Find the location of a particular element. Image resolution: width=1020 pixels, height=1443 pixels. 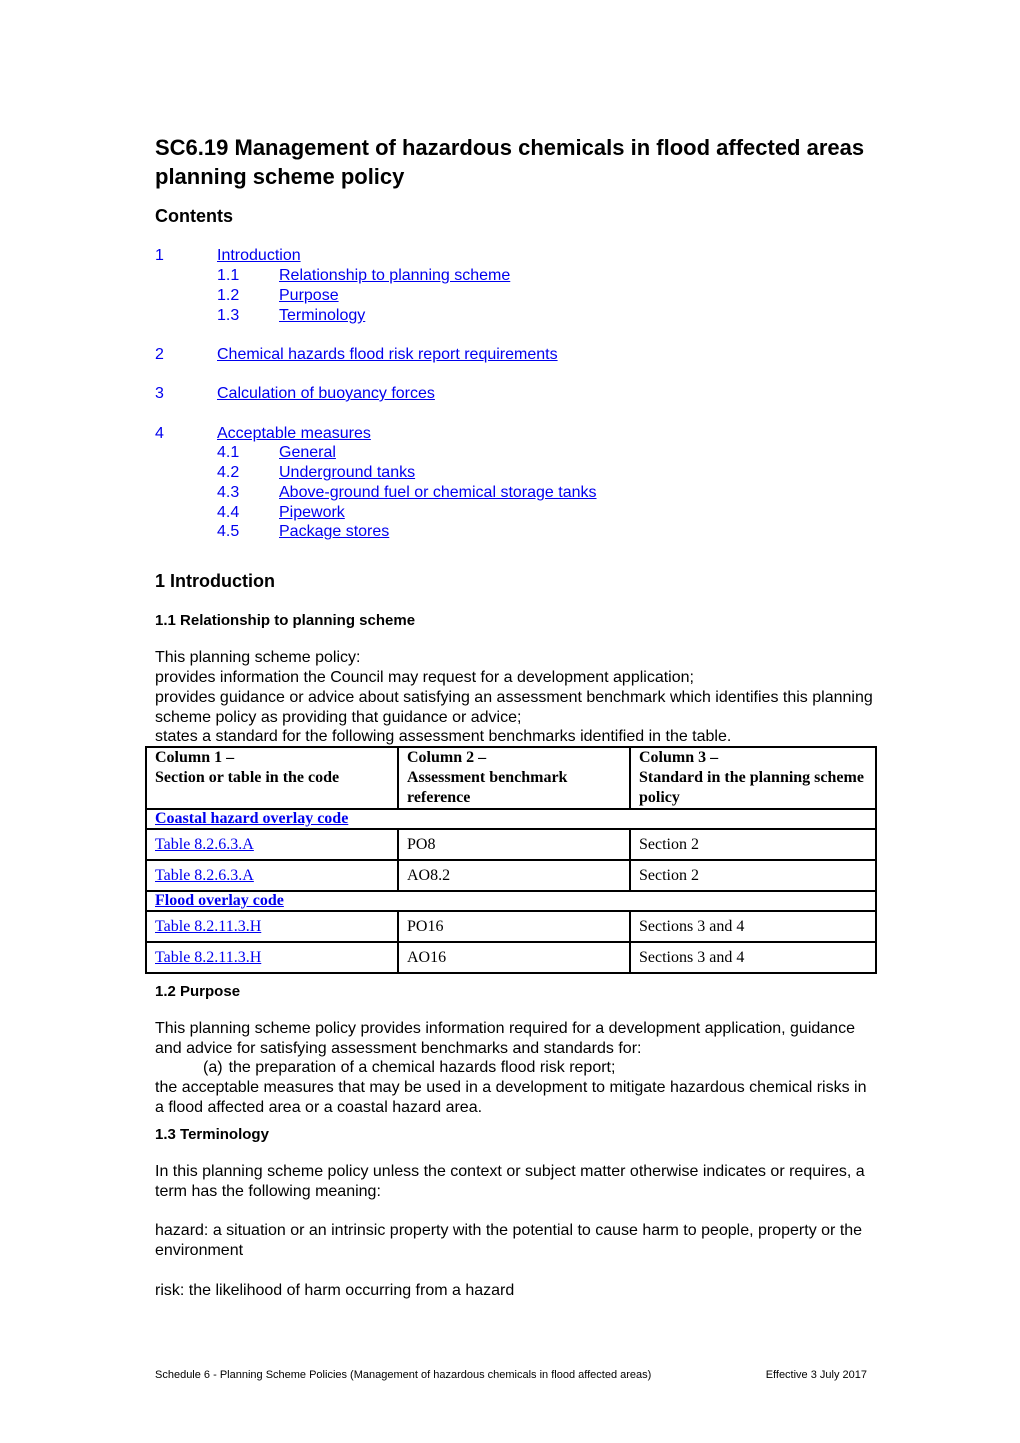

paragraph: This planning scheme policy: is located at coordinates (258, 657).